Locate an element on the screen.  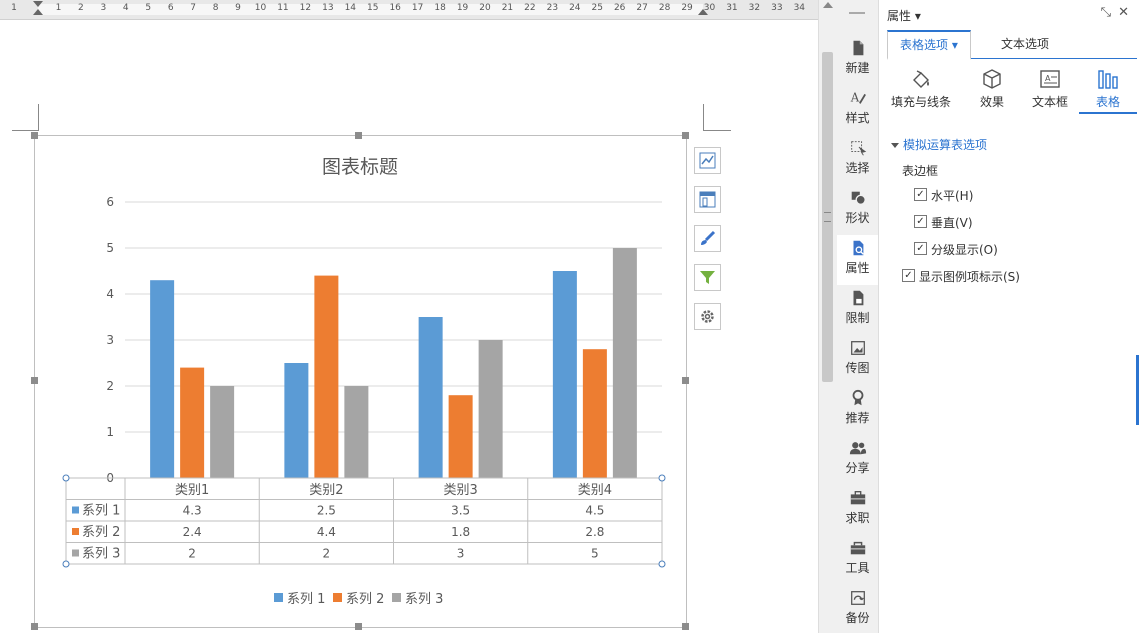
data-table-cell: 3.5 is located at coordinates (460, 511).